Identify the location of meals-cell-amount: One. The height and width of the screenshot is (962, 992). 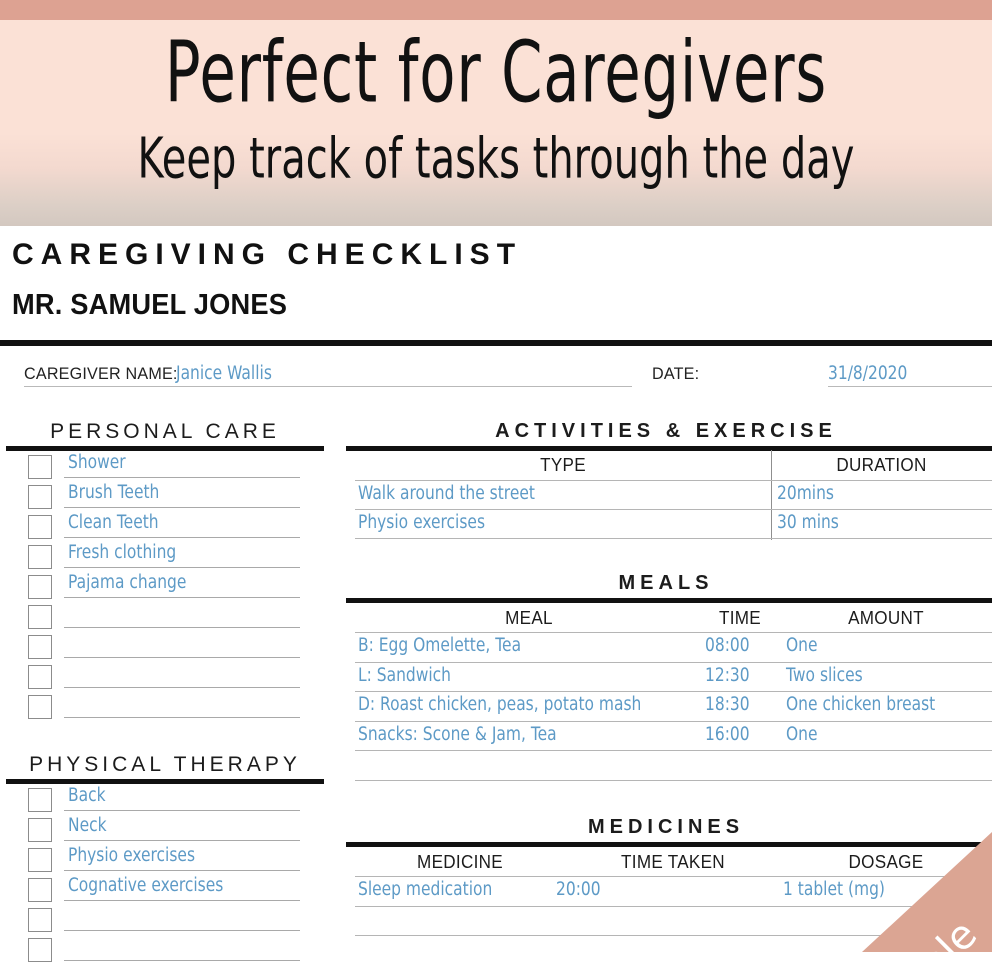
(802, 733).